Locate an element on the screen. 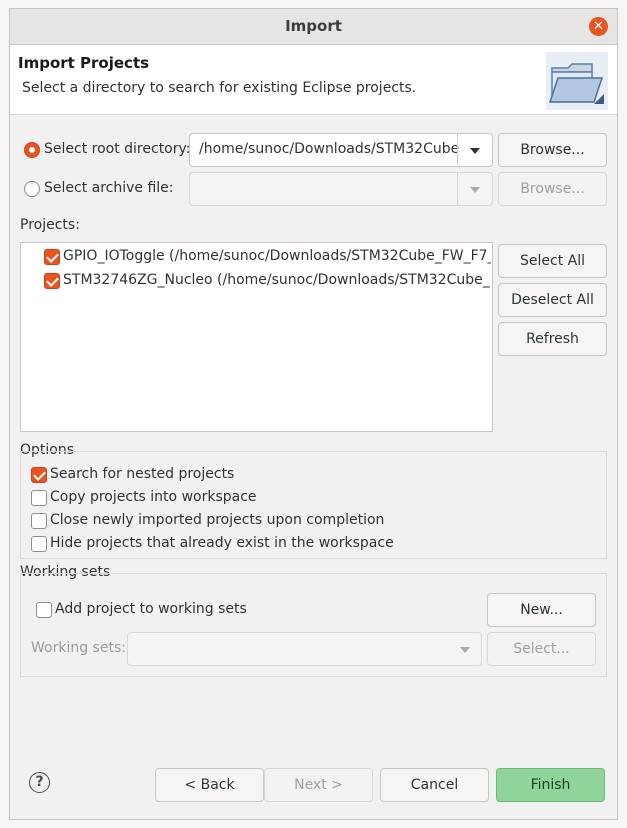 Image resolution: width=627 pixels, height=828 pixels. archive-file-radio is located at coordinates (32, 189).